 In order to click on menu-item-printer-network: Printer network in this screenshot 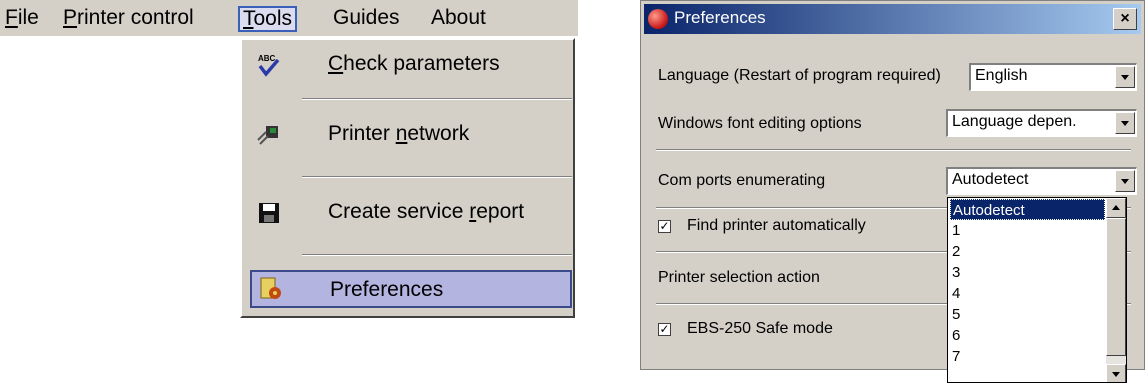, I will do `click(411, 136)`.